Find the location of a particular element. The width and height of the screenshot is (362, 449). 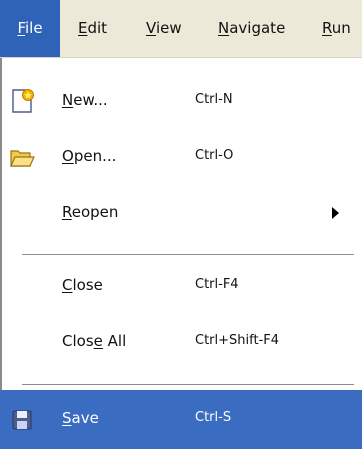

submenu-arrow-icon is located at coordinates (335, 213).